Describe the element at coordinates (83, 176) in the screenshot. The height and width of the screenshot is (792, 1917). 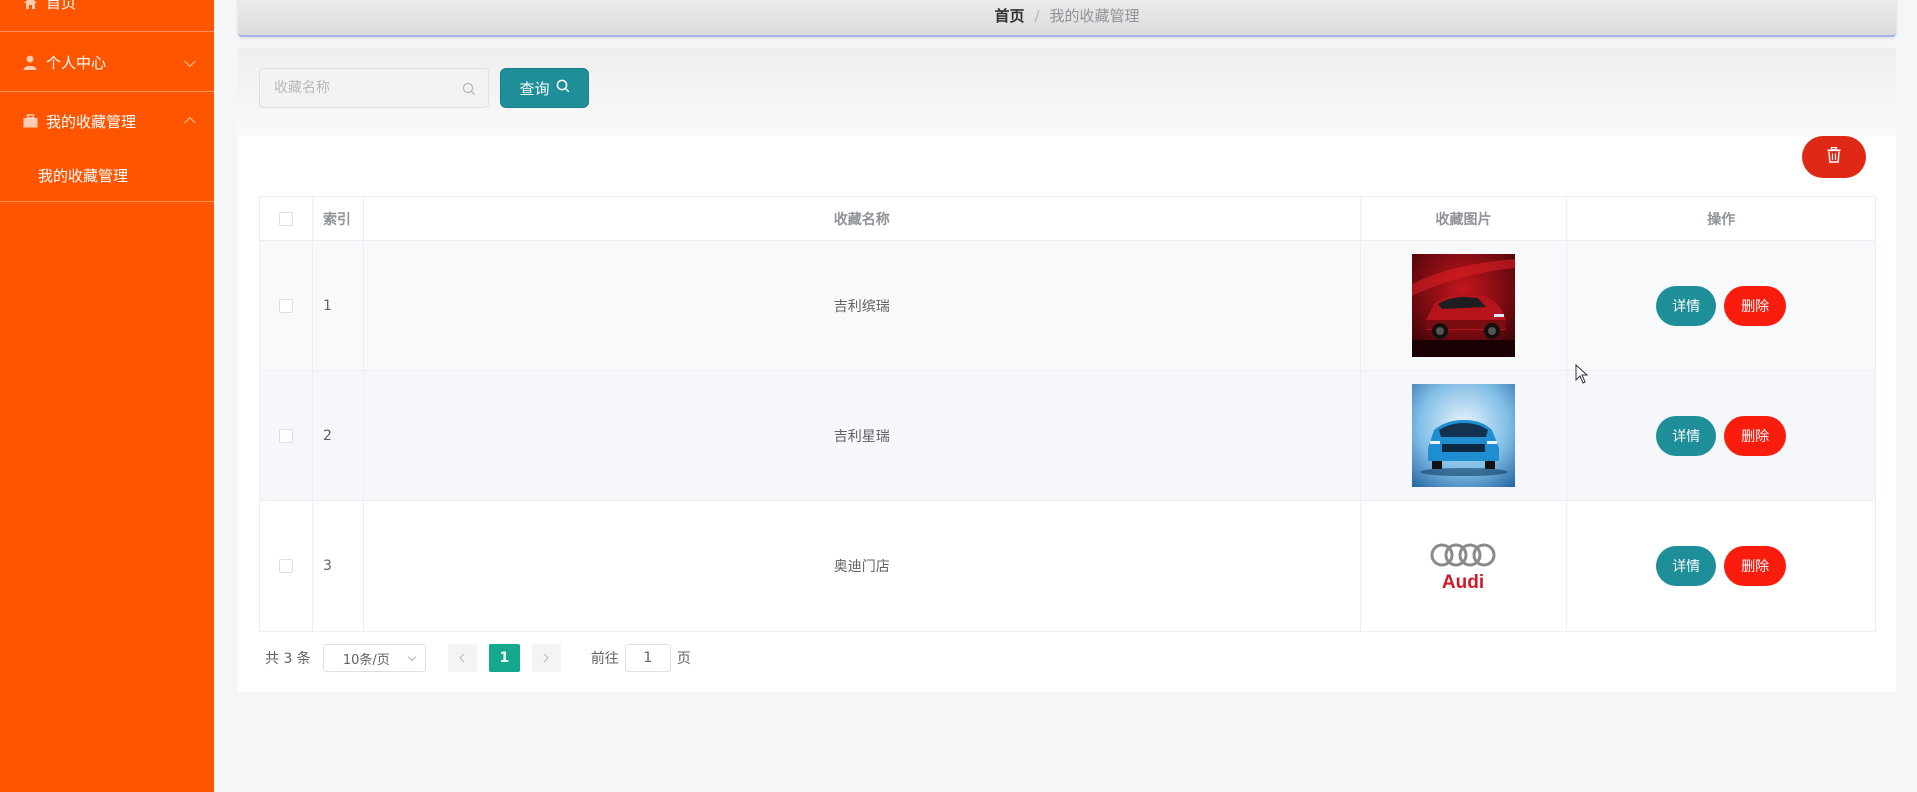
I see `submenu-item-label: 我的收藏管理` at that location.